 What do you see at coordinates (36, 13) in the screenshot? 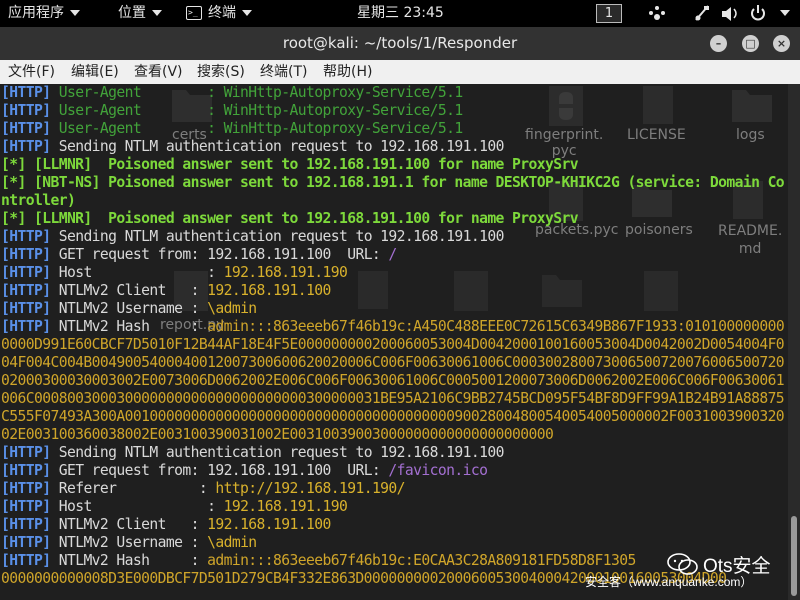
I see `applications-label: 应用程序` at bounding box center [36, 13].